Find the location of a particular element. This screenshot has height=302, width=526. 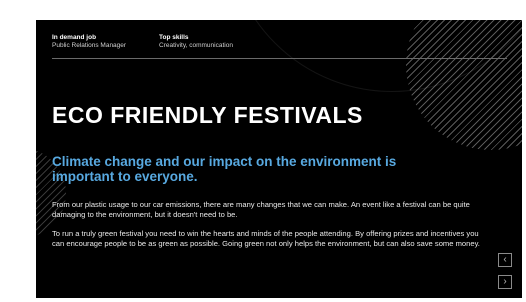

top-skills: Top skills Creativity, communication is located at coordinates (196, 42).